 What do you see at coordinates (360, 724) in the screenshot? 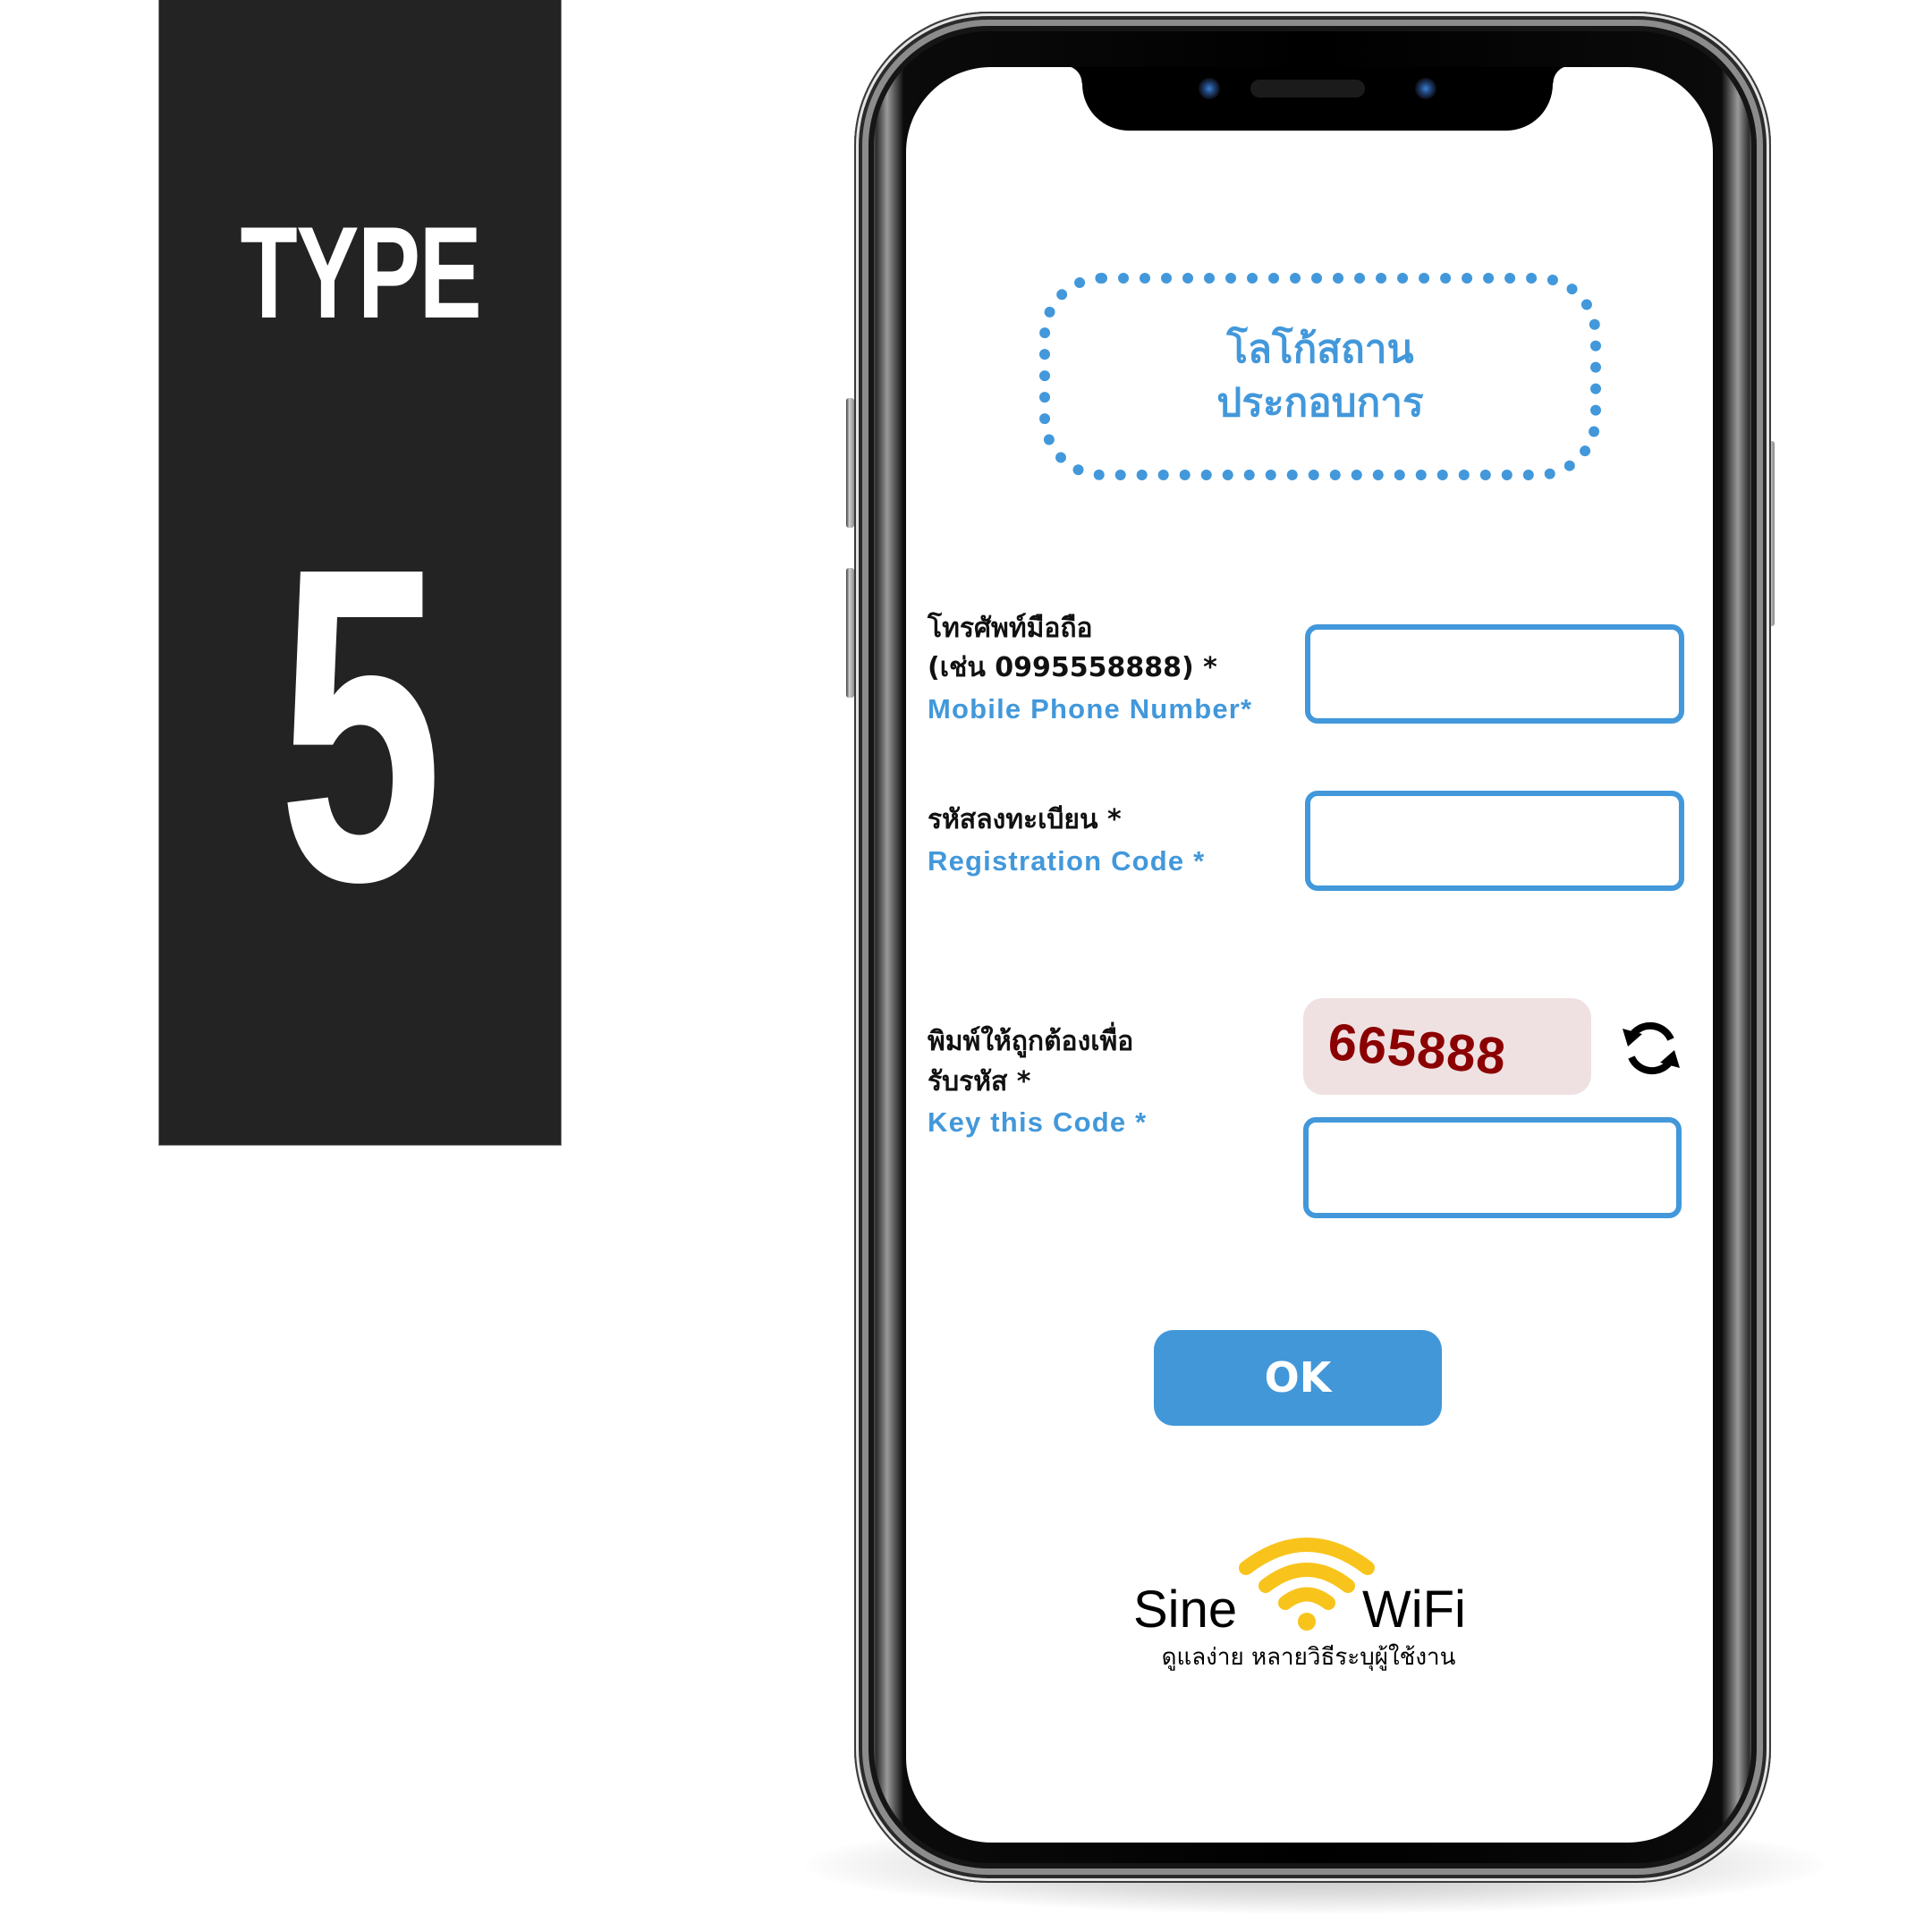
I see `type-number: 5` at bounding box center [360, 724].